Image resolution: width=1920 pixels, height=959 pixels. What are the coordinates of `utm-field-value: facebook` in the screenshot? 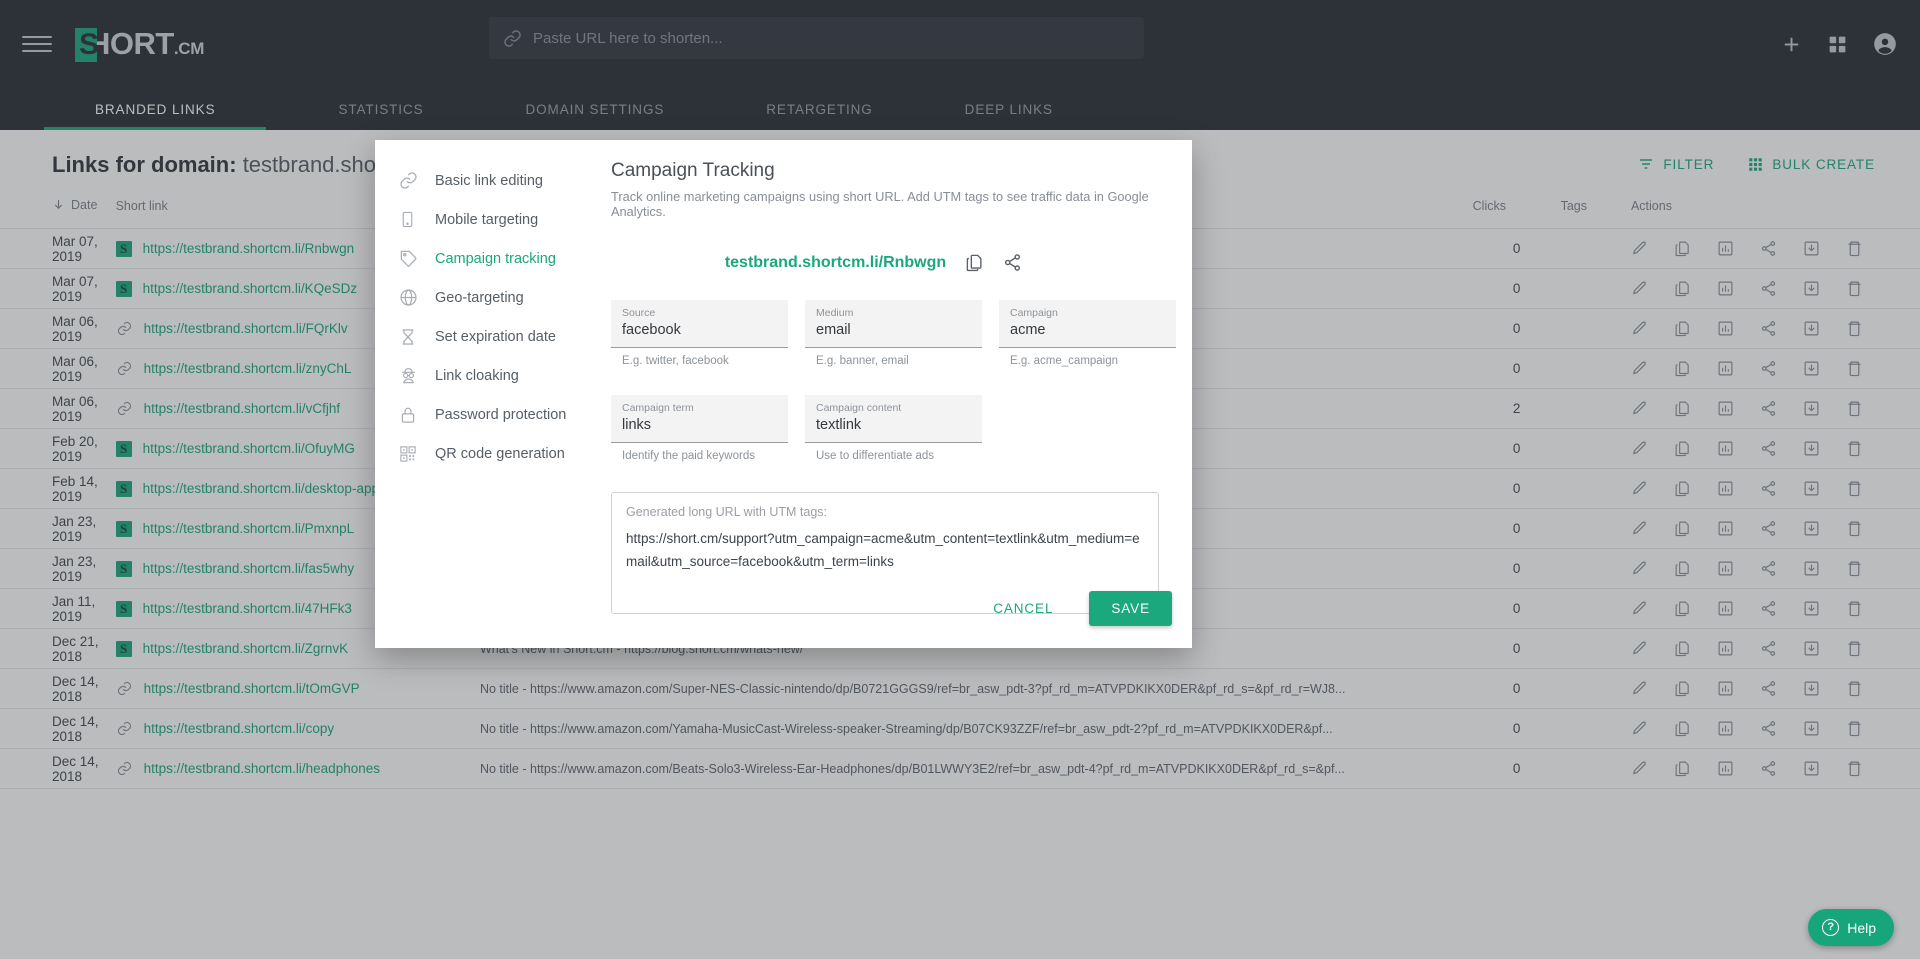 It's located at (651, 330).